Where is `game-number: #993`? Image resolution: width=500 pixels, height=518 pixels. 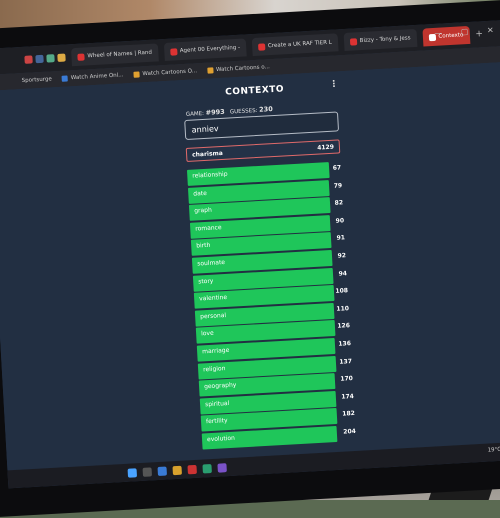 game-number: #993 is located at coordinates (215, 112).